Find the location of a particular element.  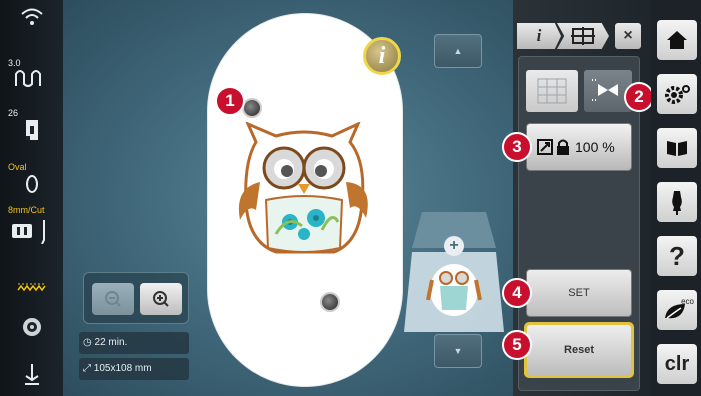

owl-embroidery-design is located at coordinates (304, 197).